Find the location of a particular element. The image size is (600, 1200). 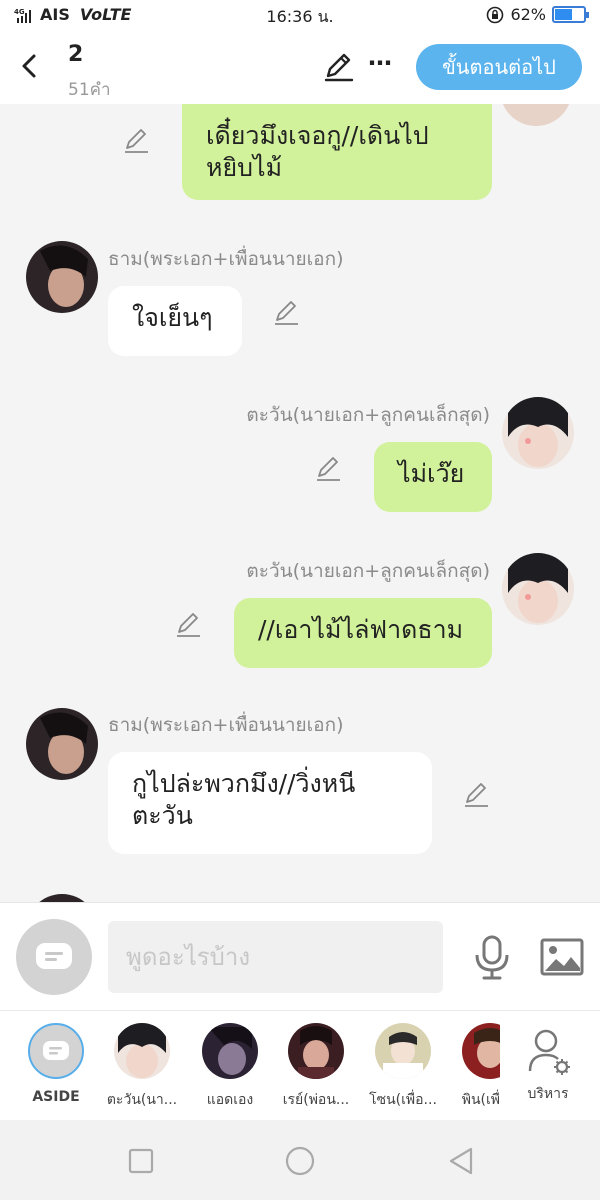

aside-toggle-button is located at coordinates (54, 957).